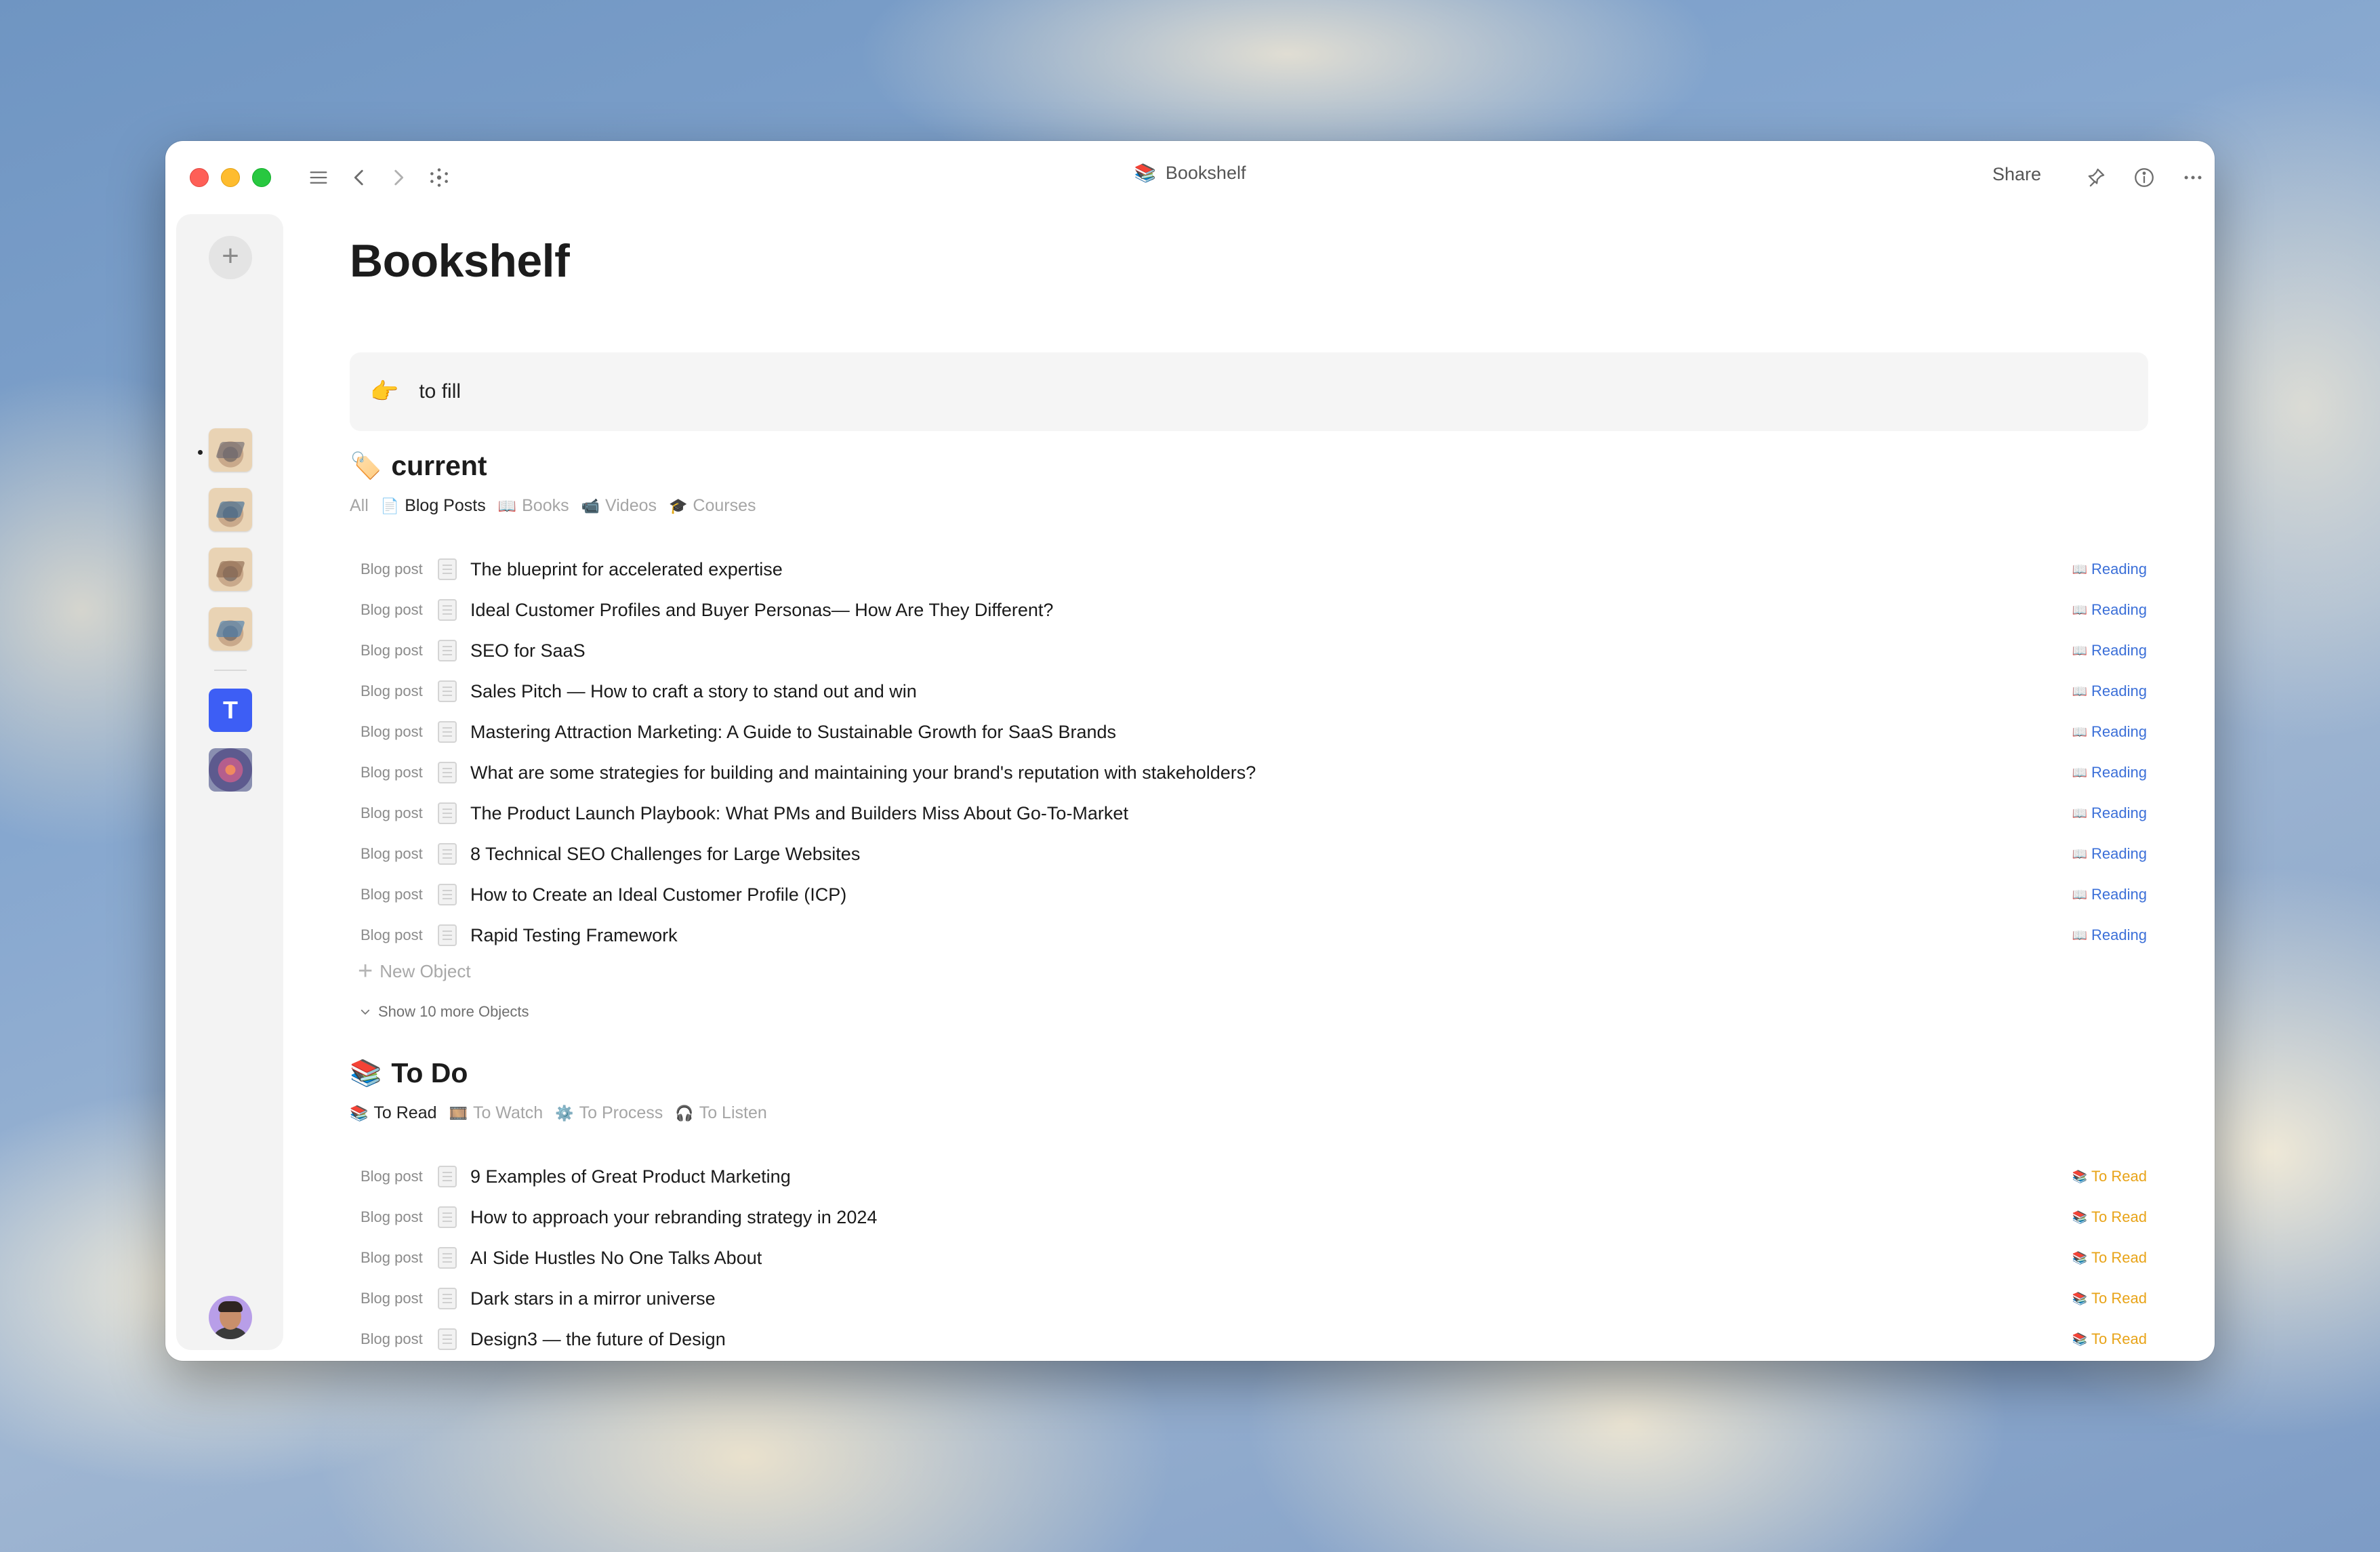 This screenshot has width=2380, height=1552. Describe the element at coordinates (626, 569) in the screenshot. I see `object-title: The blueprint for accelerated expertise` at that location.